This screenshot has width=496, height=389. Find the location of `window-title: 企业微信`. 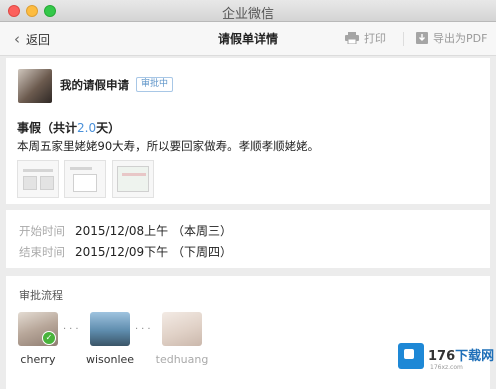

window-title: 企业微信 is located at coordinates (247, 14).